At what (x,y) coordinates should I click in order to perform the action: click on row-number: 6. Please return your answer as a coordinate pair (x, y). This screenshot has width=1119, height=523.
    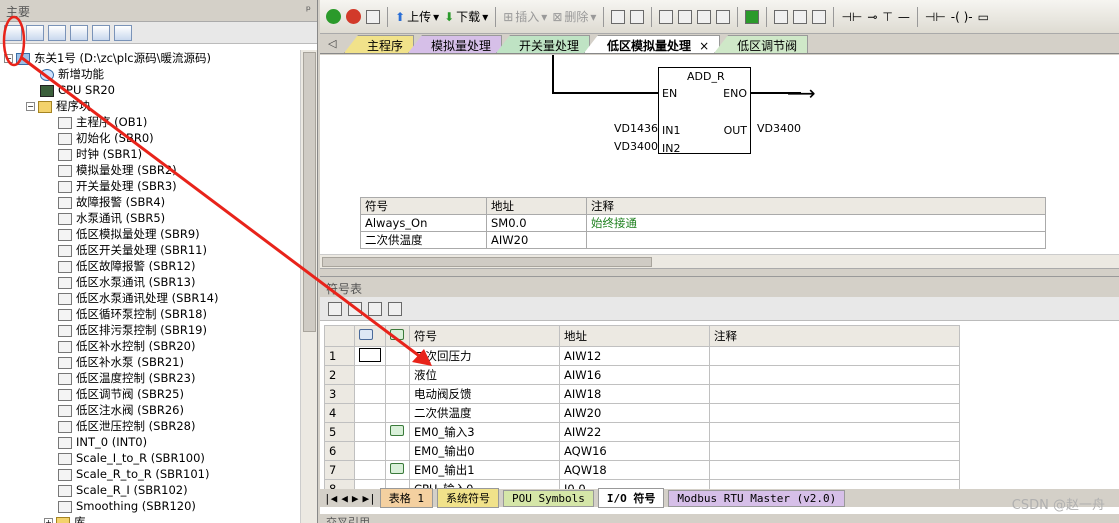
    Looking at the image, I should click on (339, 451).